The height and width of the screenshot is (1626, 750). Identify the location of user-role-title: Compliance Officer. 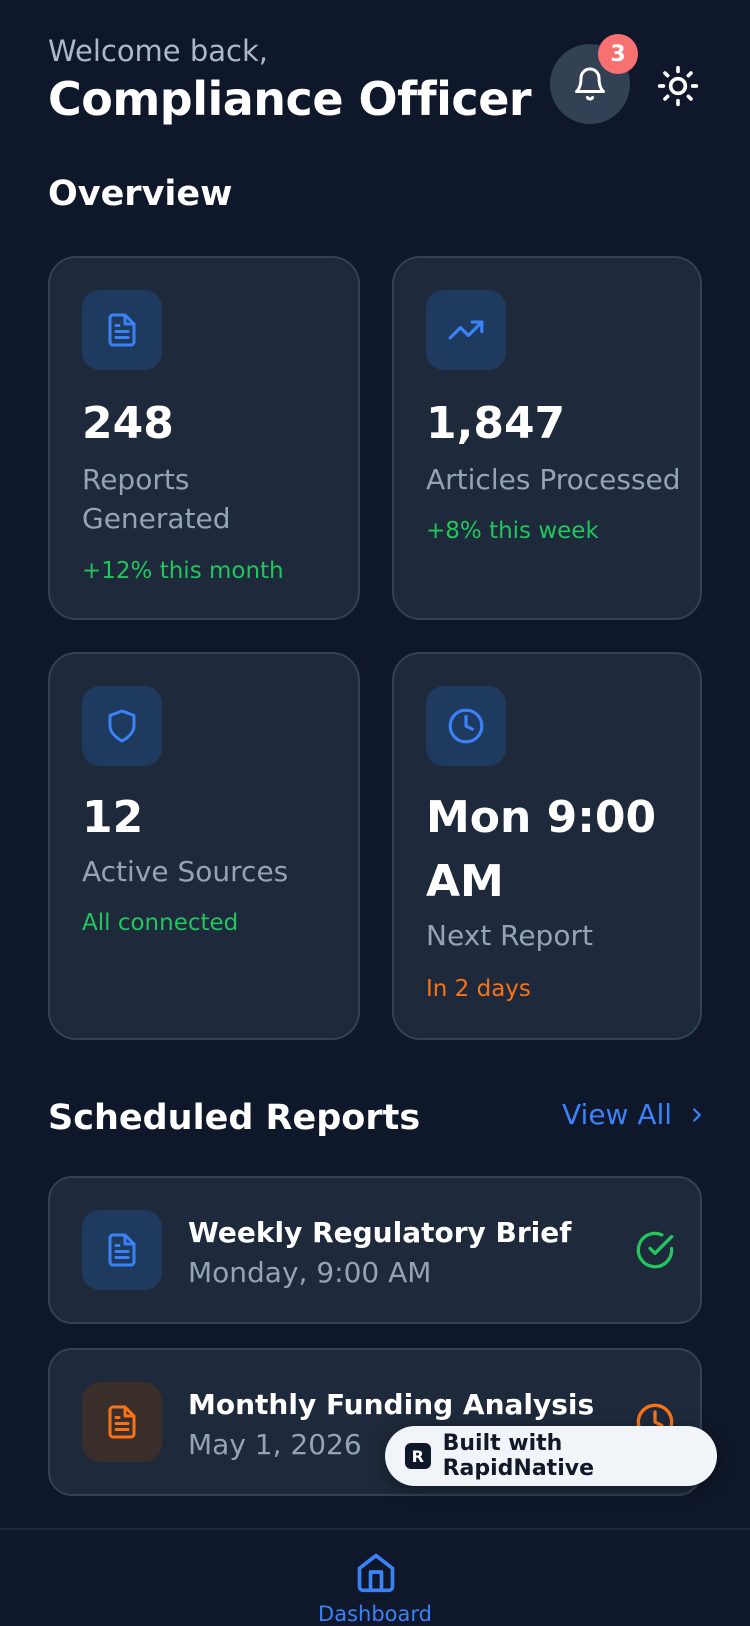
(290, 99).